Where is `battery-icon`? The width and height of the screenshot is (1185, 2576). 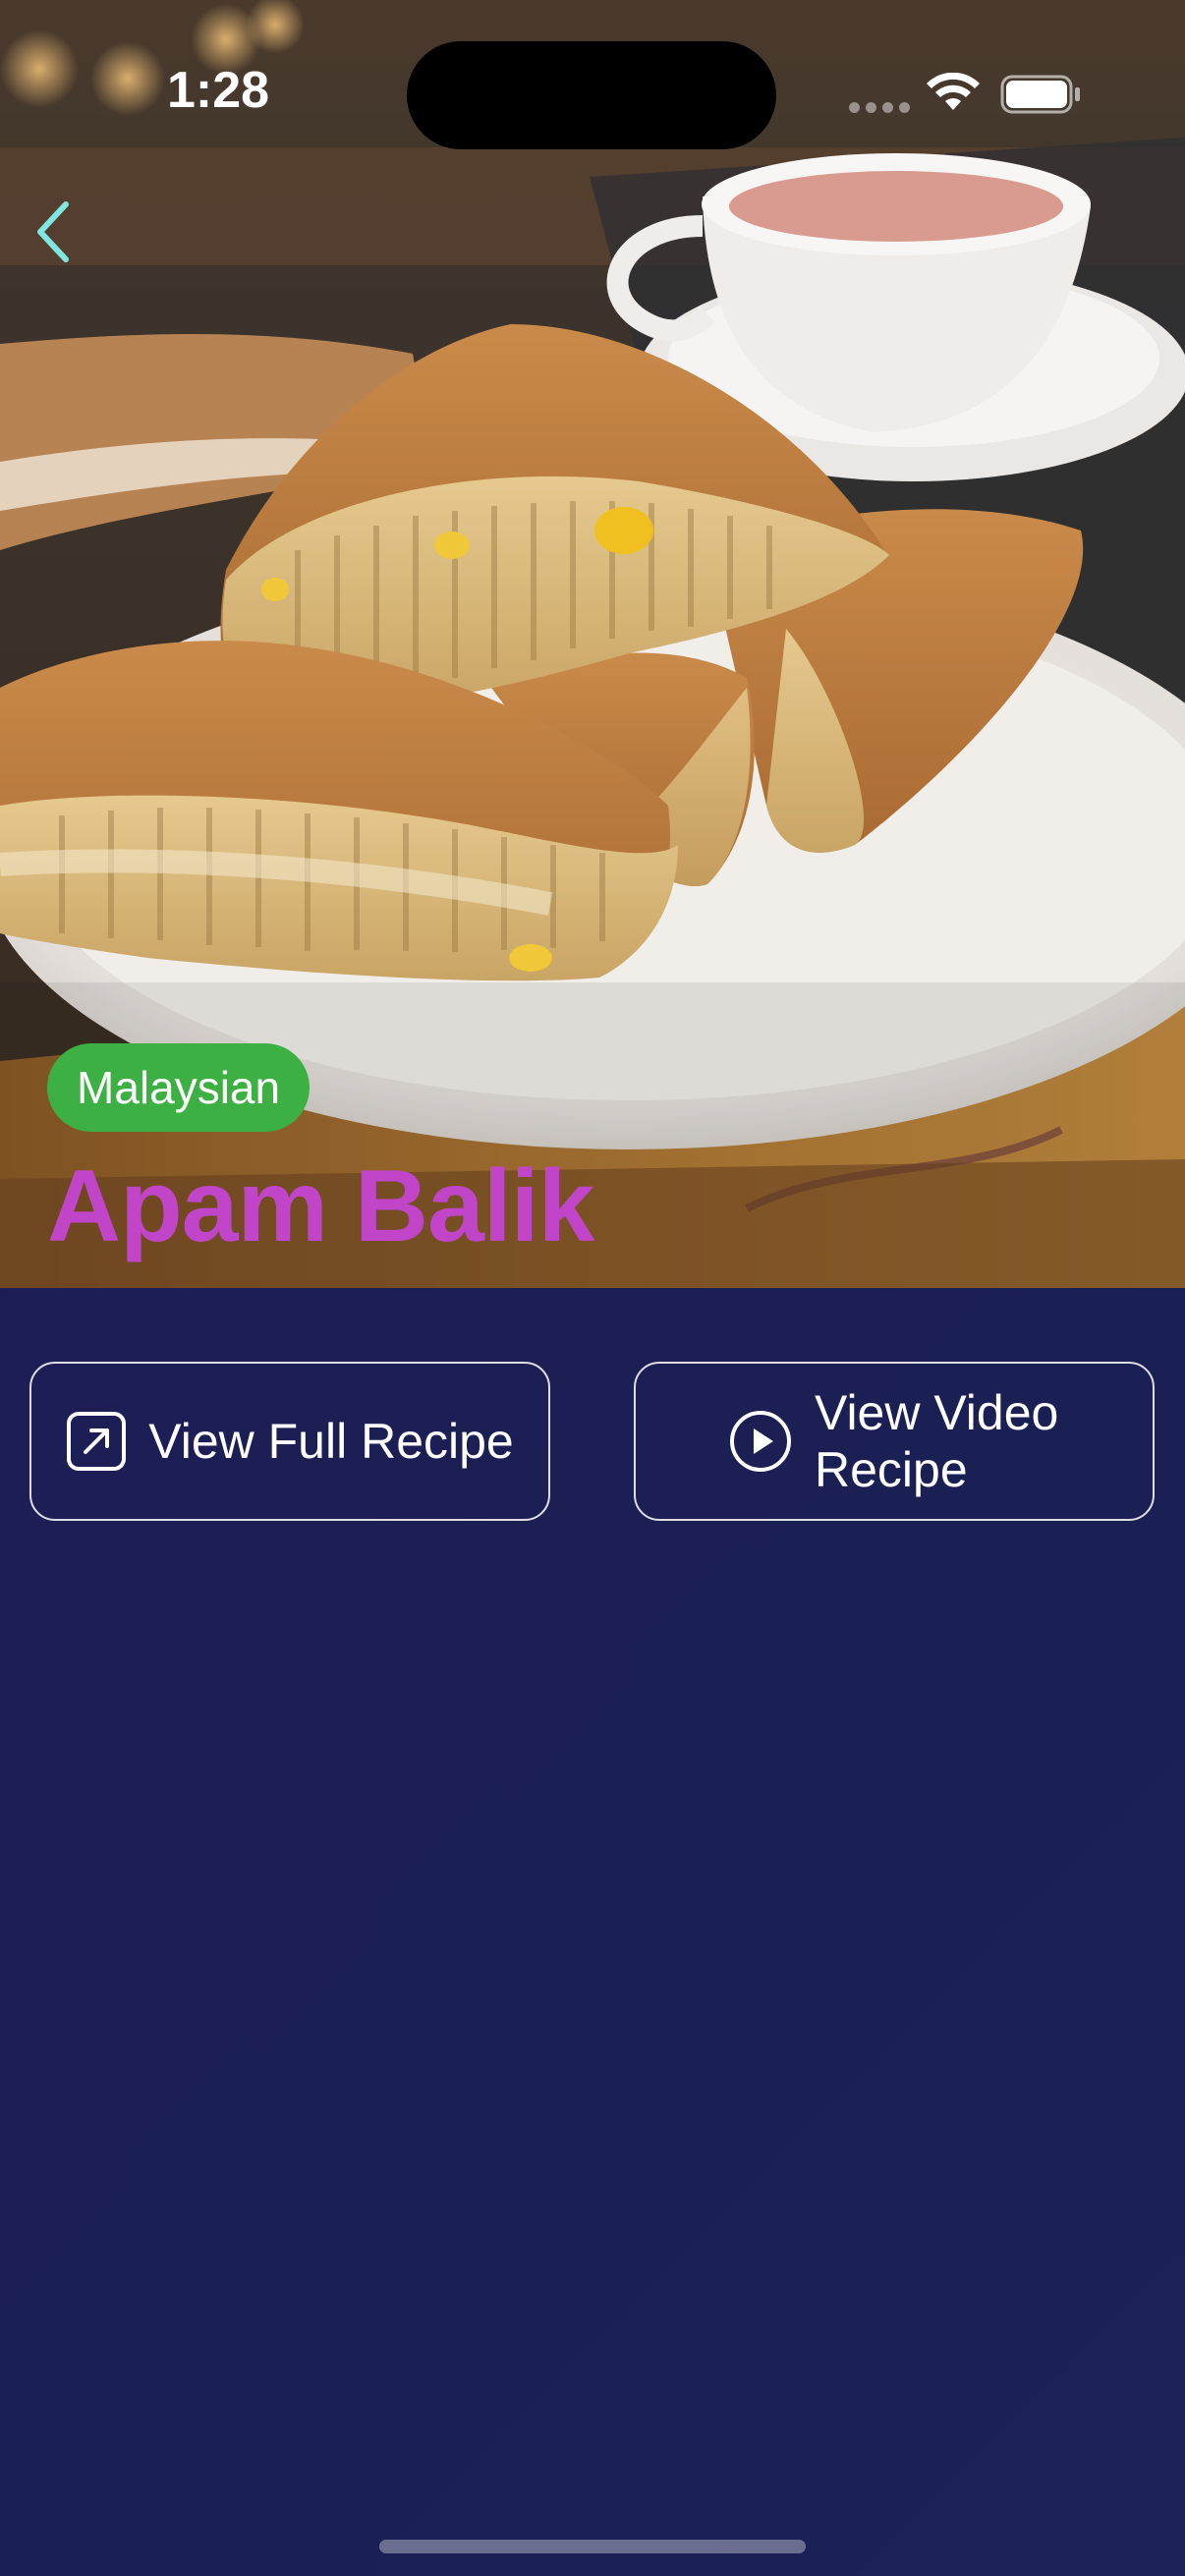 battery-icon is located at coordinates (1040, 94).